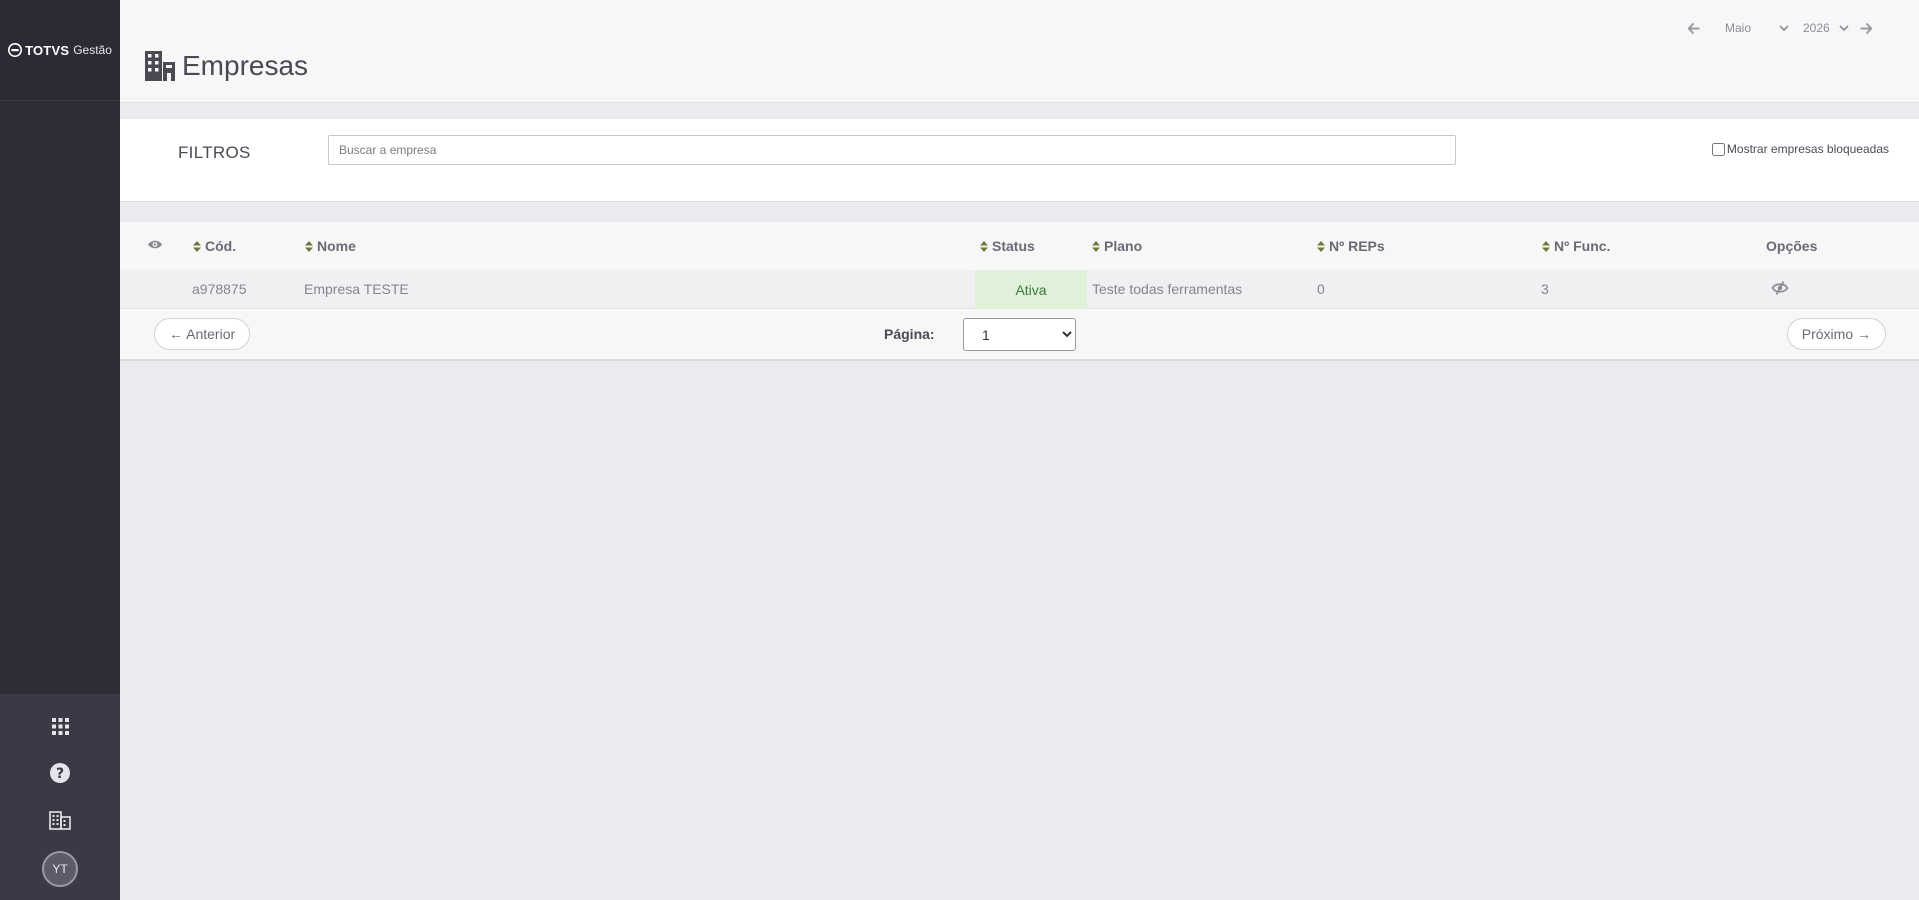  I want to click on show-blocked-label: Mostrar empresas bloqueadas, so click(1807, 149).